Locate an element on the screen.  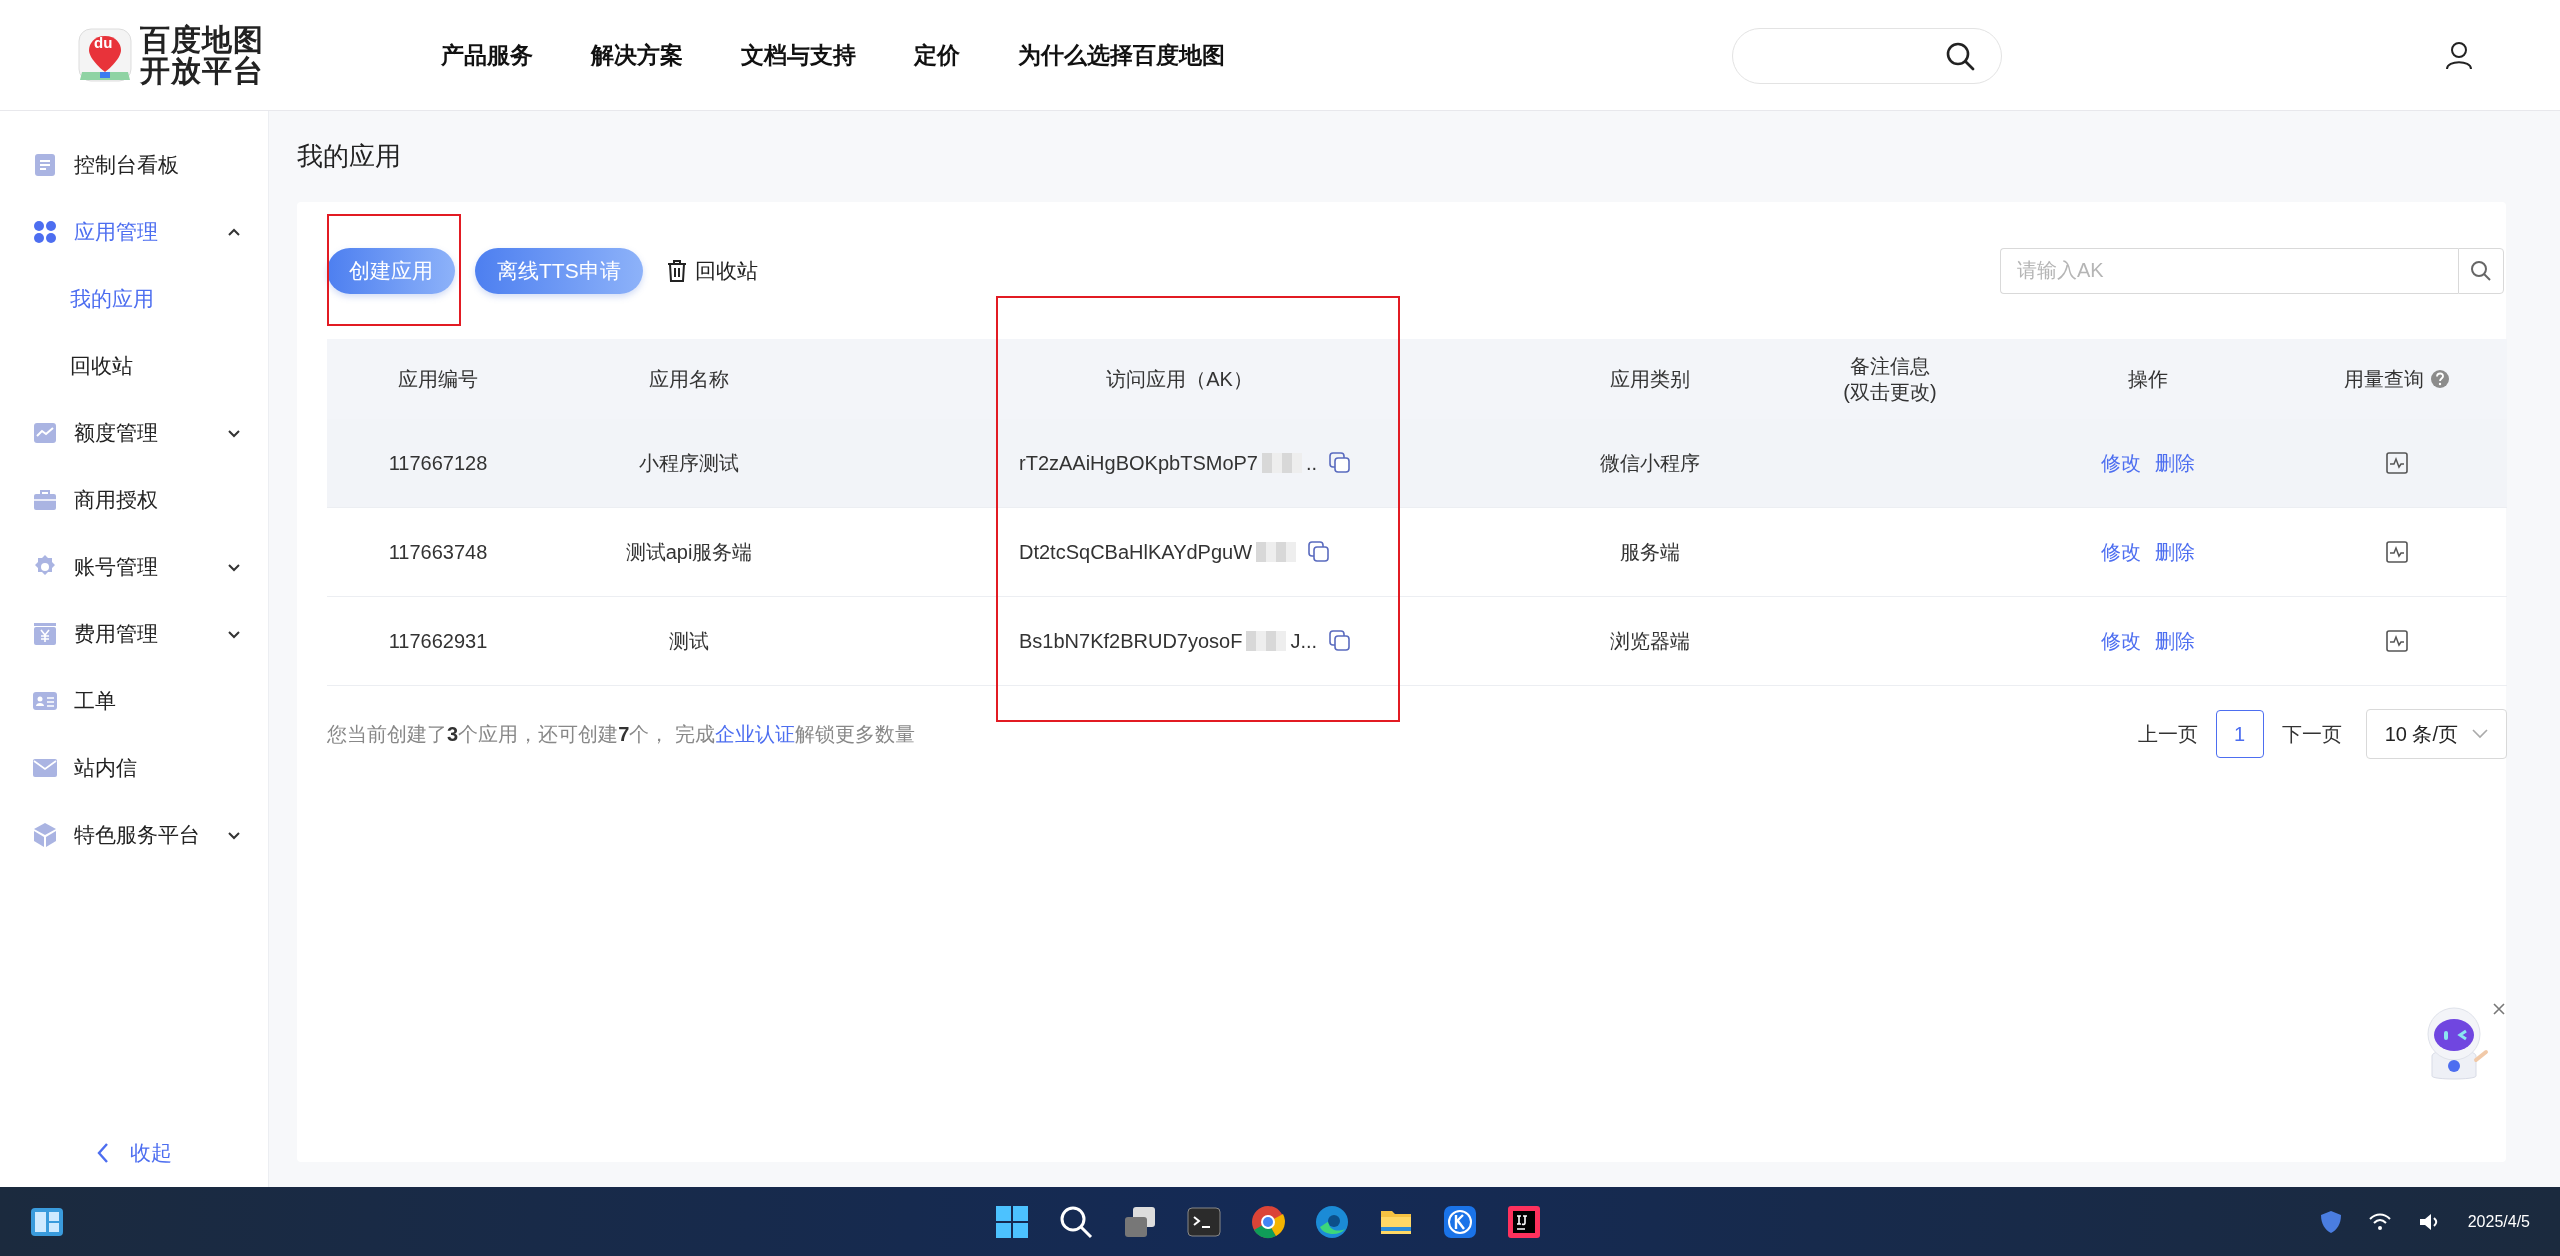
prev-page-link: 上一页 is located at coordinates (2167, 734).